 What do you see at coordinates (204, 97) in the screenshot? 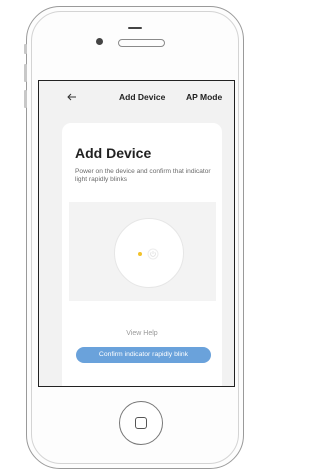
I see `ap-mode-button: AP Mode` at bounding box center [204, 97].